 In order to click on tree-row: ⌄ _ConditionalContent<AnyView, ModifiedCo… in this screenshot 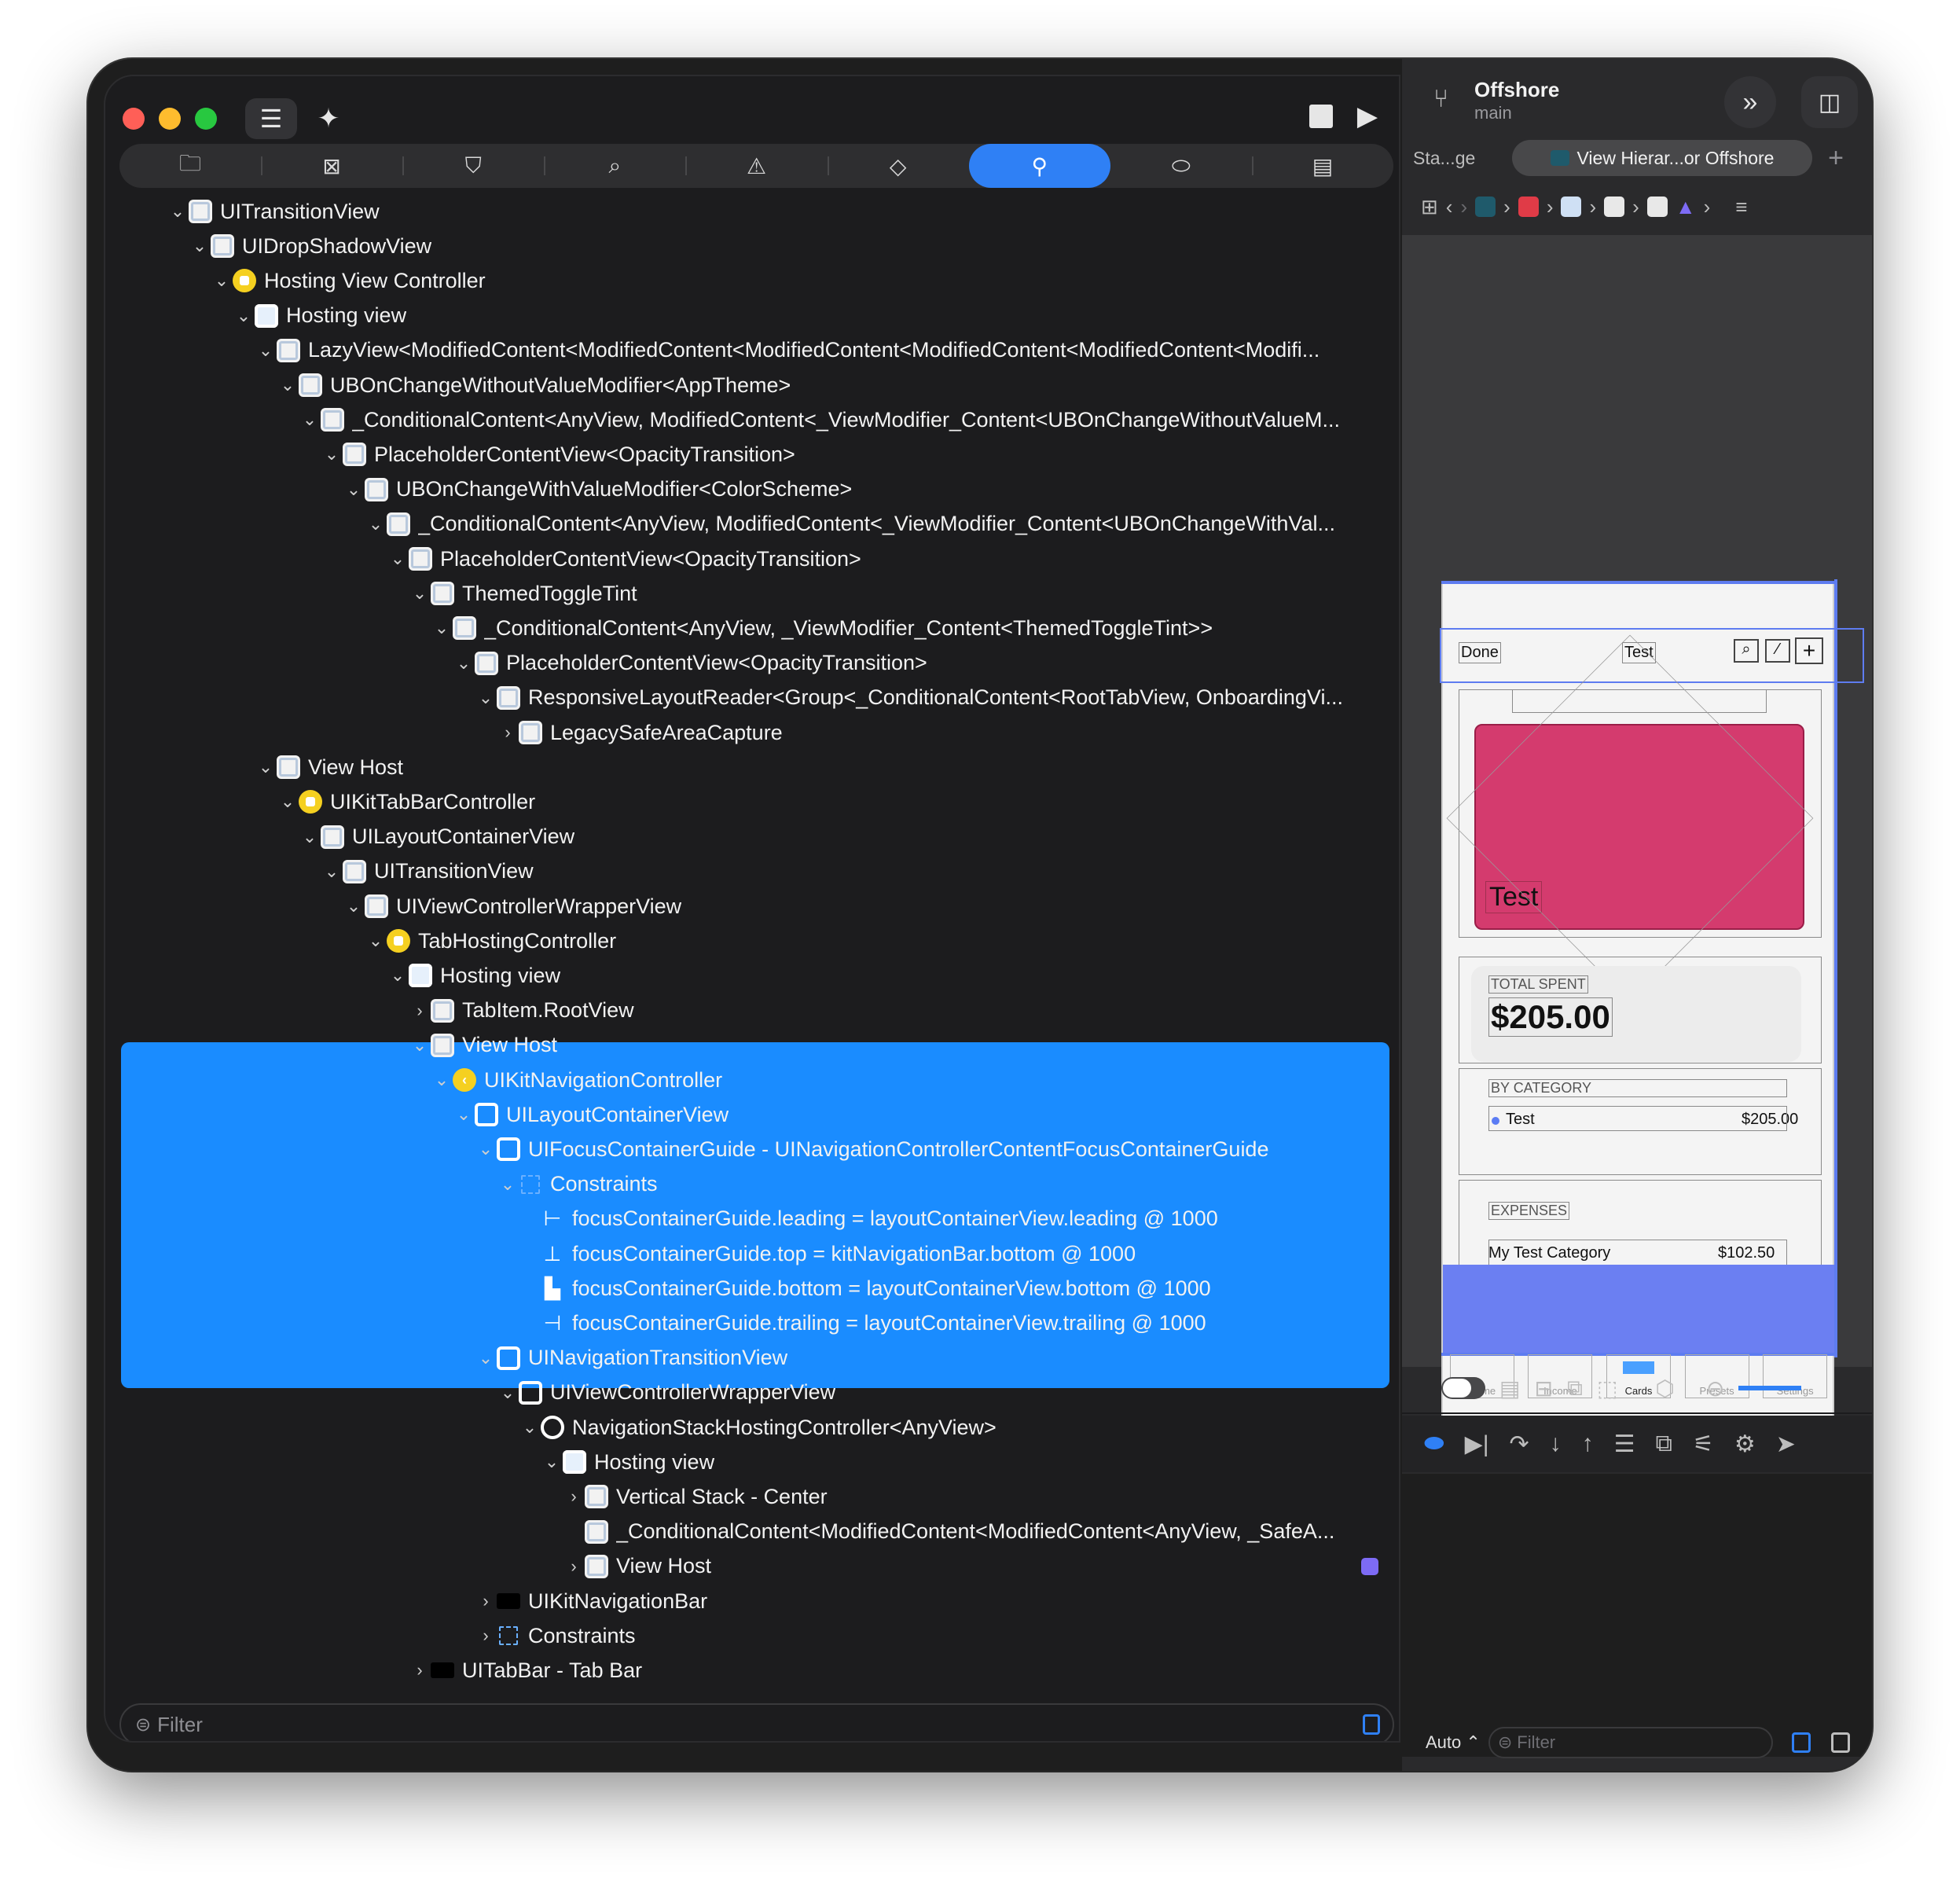, I will do `click(752, 420)`.